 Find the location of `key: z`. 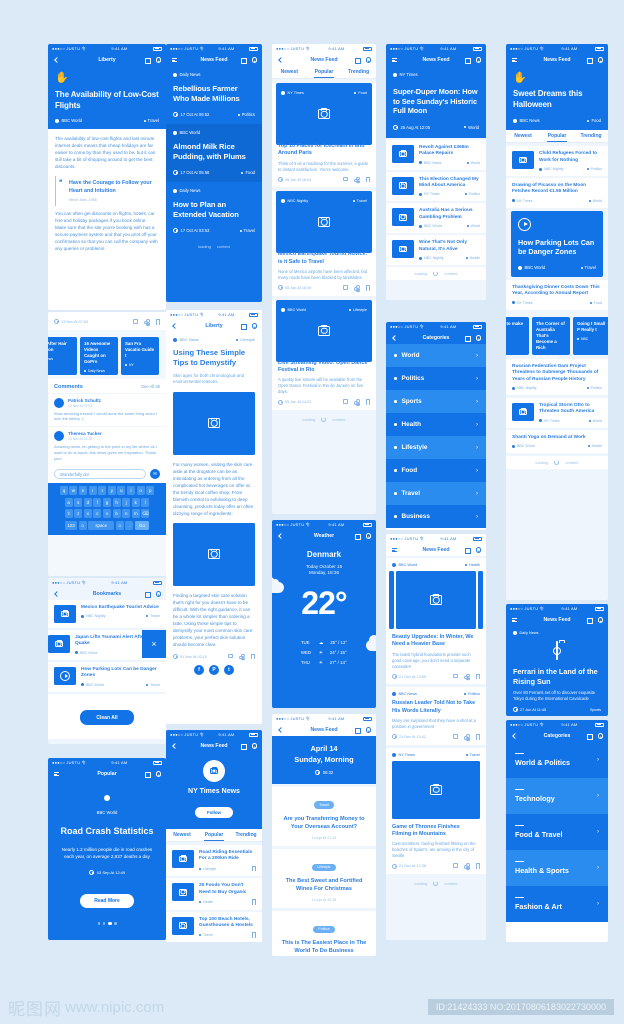

key: z is located at coordinates (78, 514).